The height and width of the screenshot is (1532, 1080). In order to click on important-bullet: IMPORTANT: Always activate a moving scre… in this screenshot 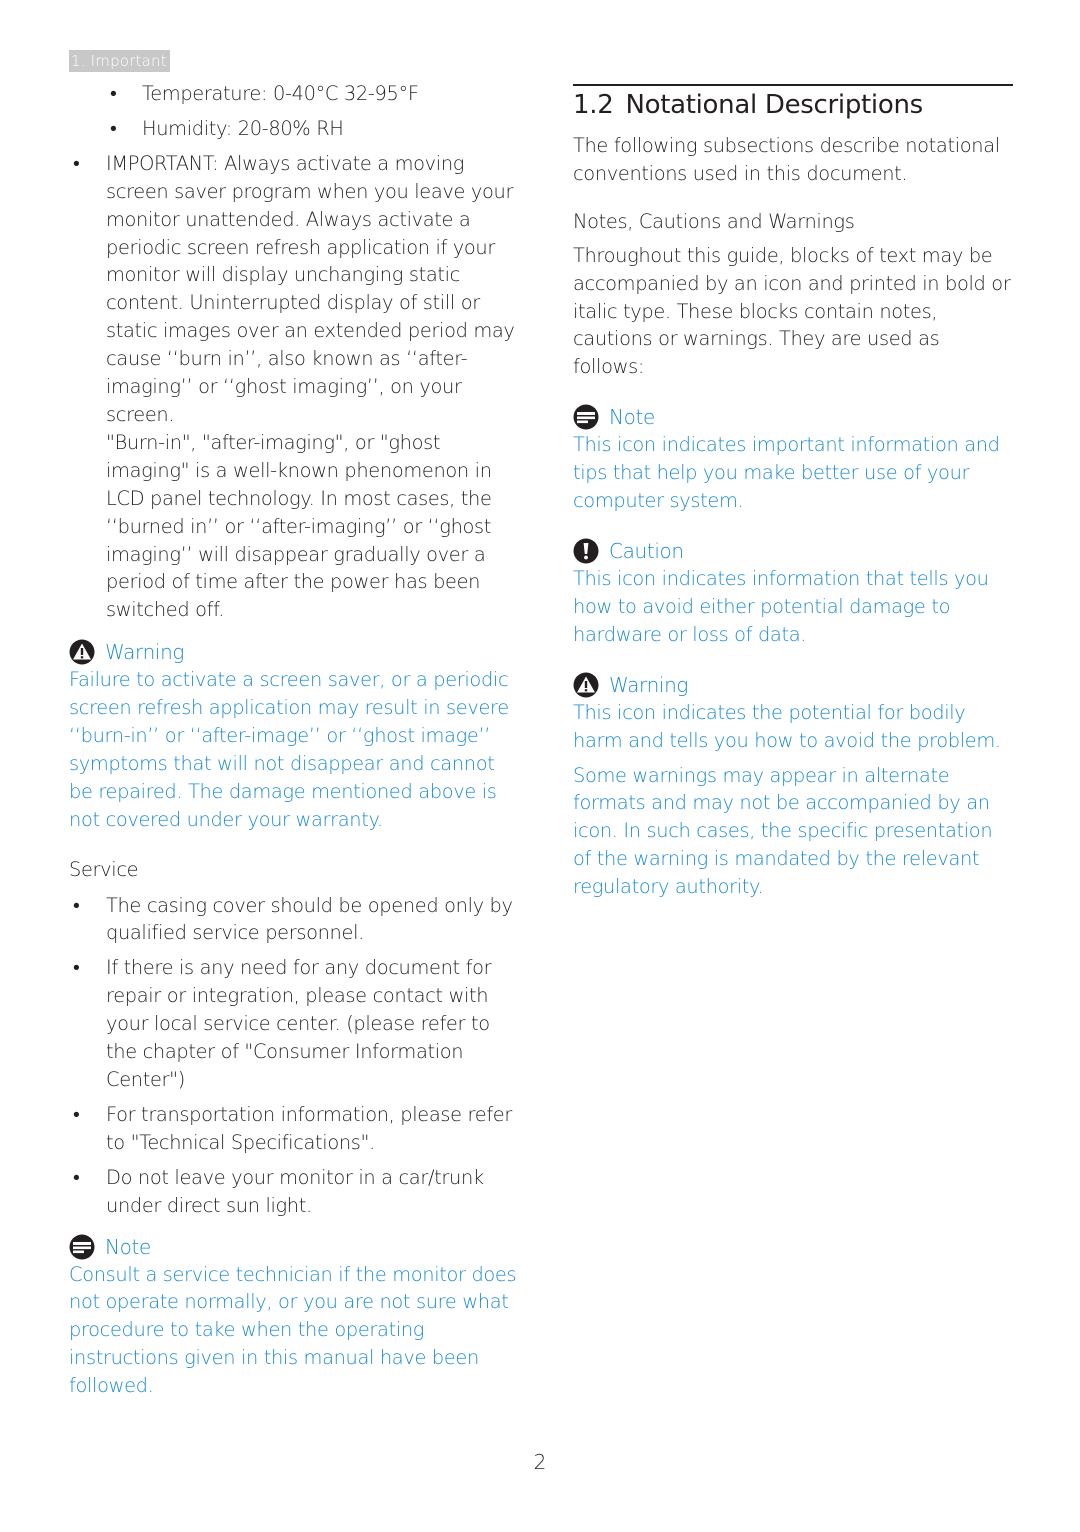, I will do `click(294, 289)`.